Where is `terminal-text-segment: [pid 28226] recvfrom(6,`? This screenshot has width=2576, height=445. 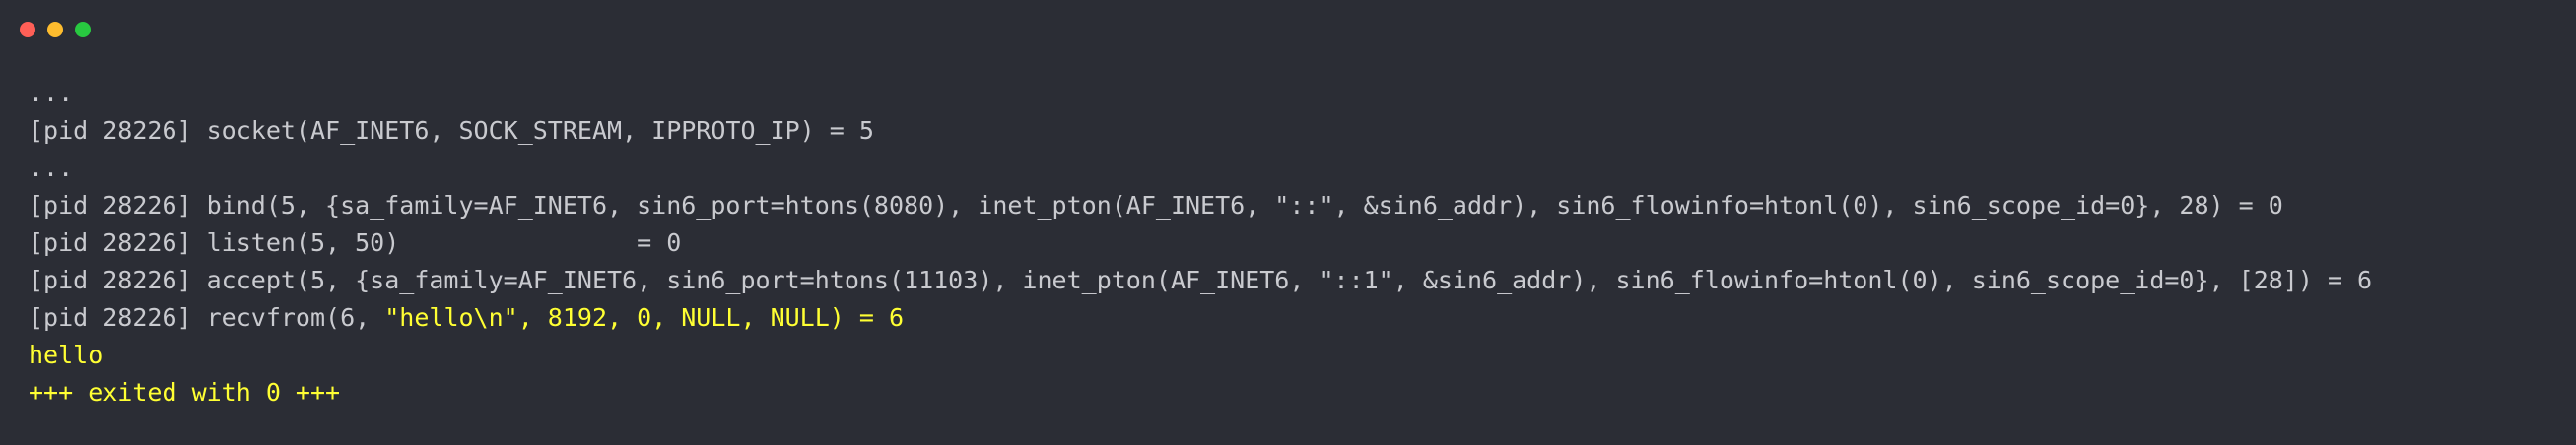 terminal-text-segment: [pid 28226] recvfrom(6, is located at coordinates (207, 317).